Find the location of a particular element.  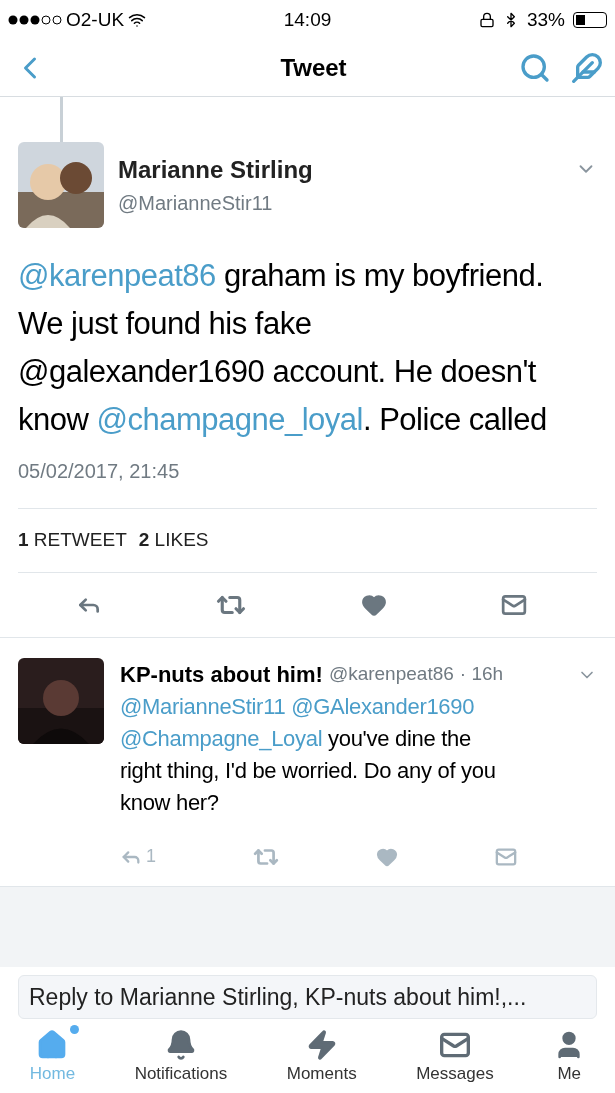

tab-bar-item: Messages is located at coordinates (455, 1058).